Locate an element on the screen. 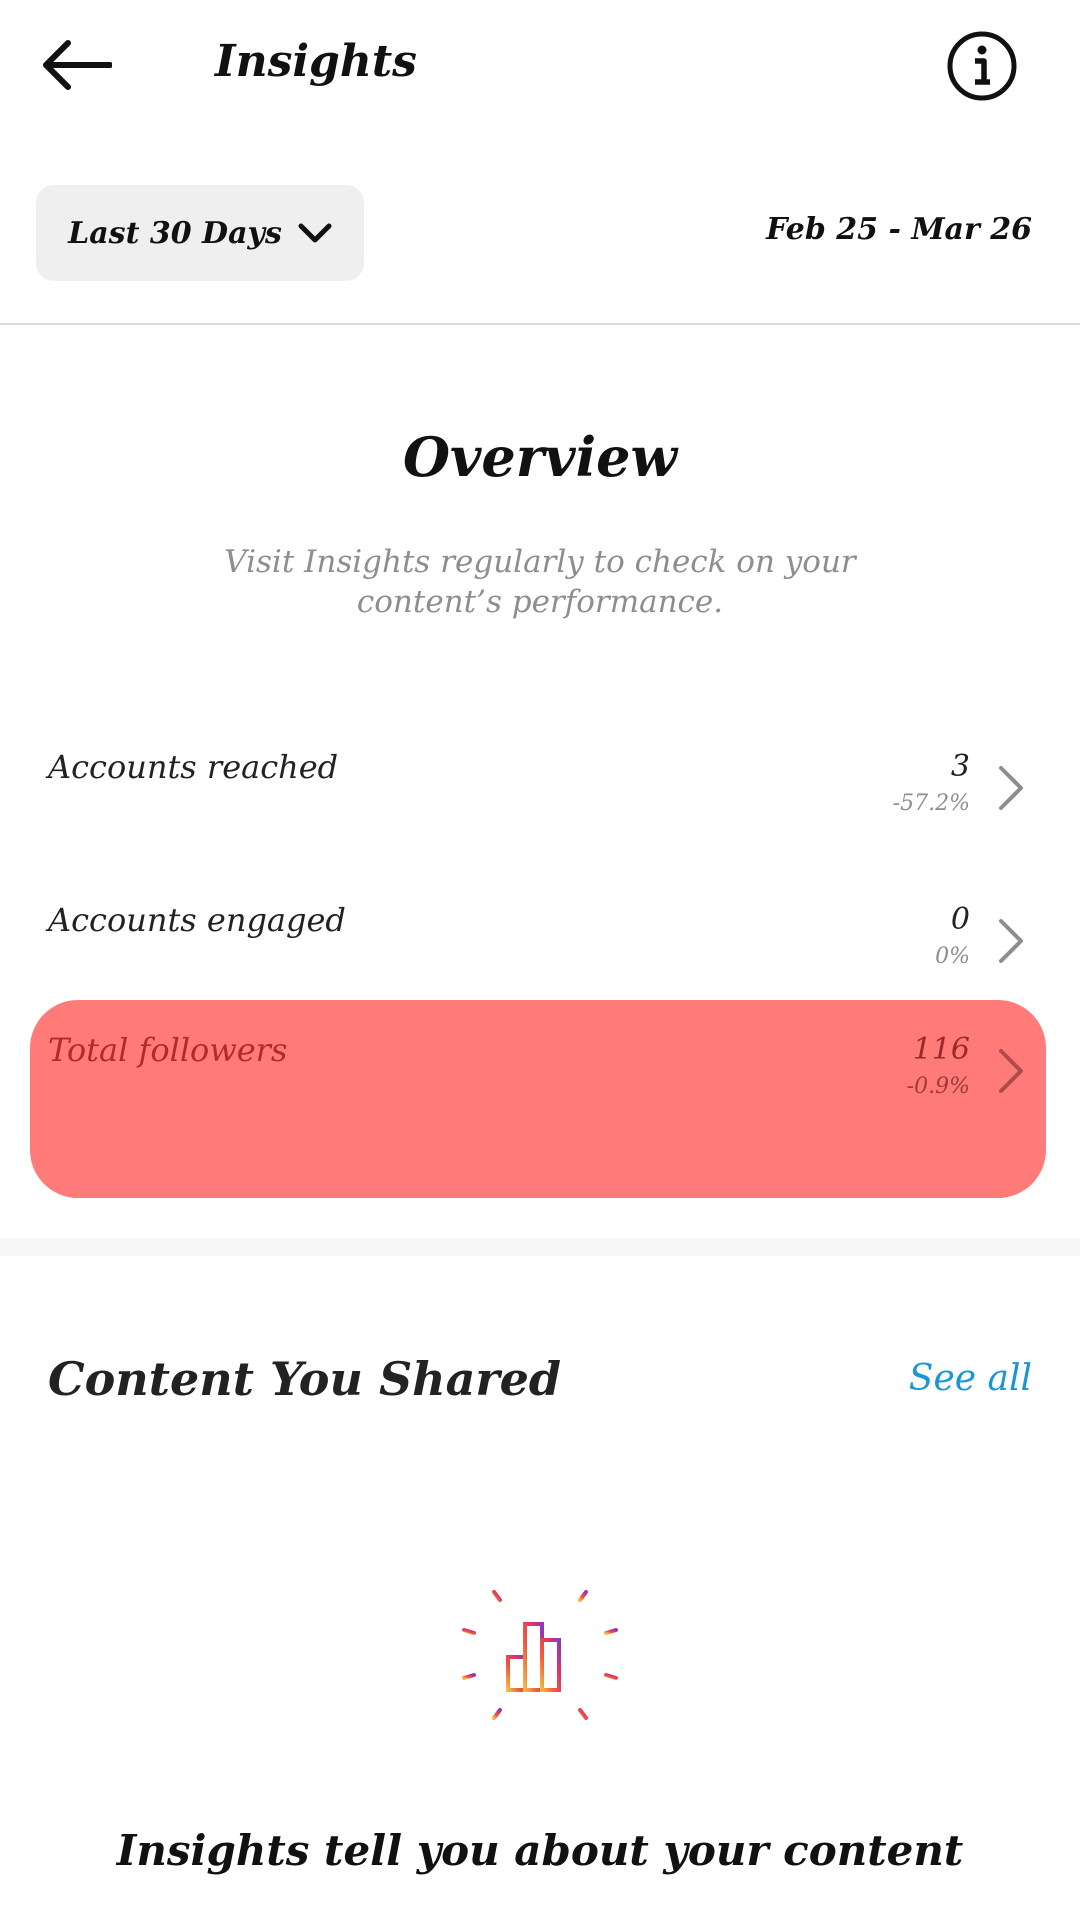 The width and height of the screenshot is (1080, 1920). see-all-link: See all is located at coordinates (970, 1378).